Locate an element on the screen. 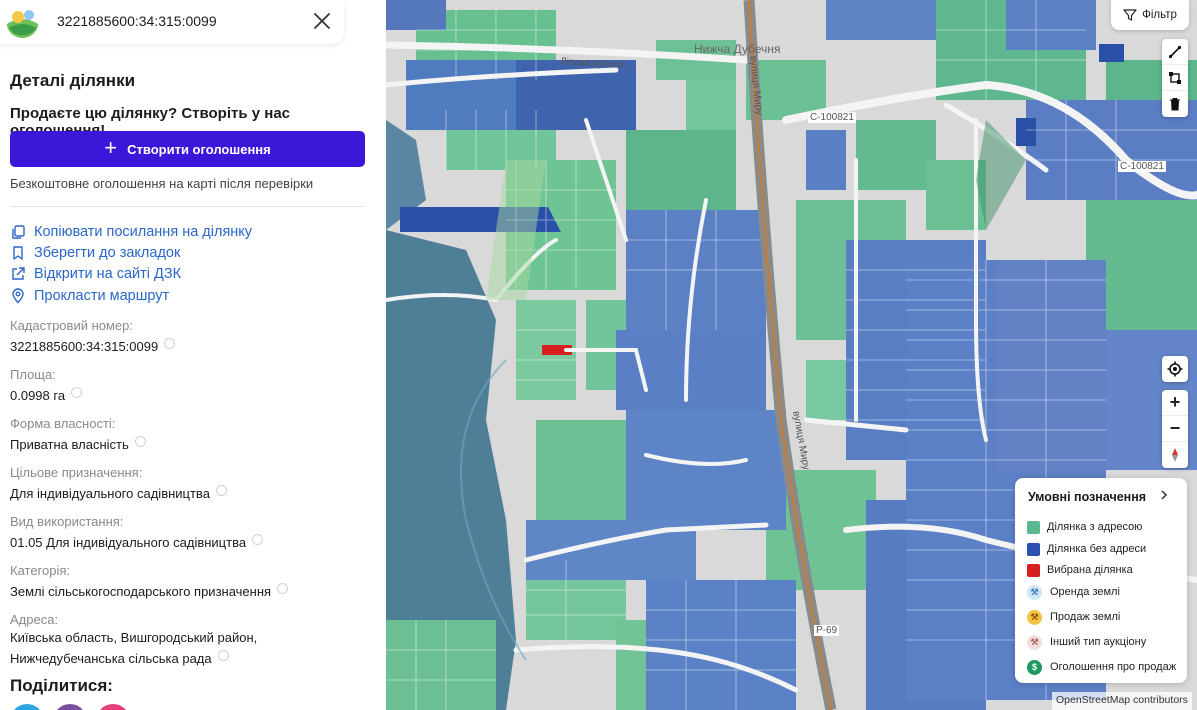 The image size is (1197, 710). ownership-label: Форма власності: is located at coordinates (63, 423).